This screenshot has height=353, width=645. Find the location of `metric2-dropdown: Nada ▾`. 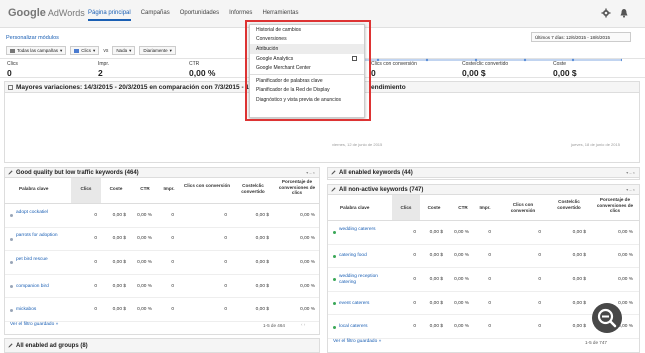

metric2-dropdown: Nada ▾ is located at coordinates (124, 50).